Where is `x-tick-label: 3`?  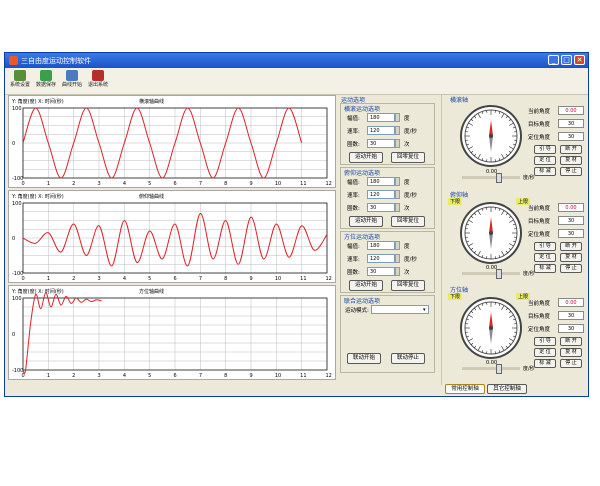
x-tick-label: 3 is located at coordinates (99, 279).